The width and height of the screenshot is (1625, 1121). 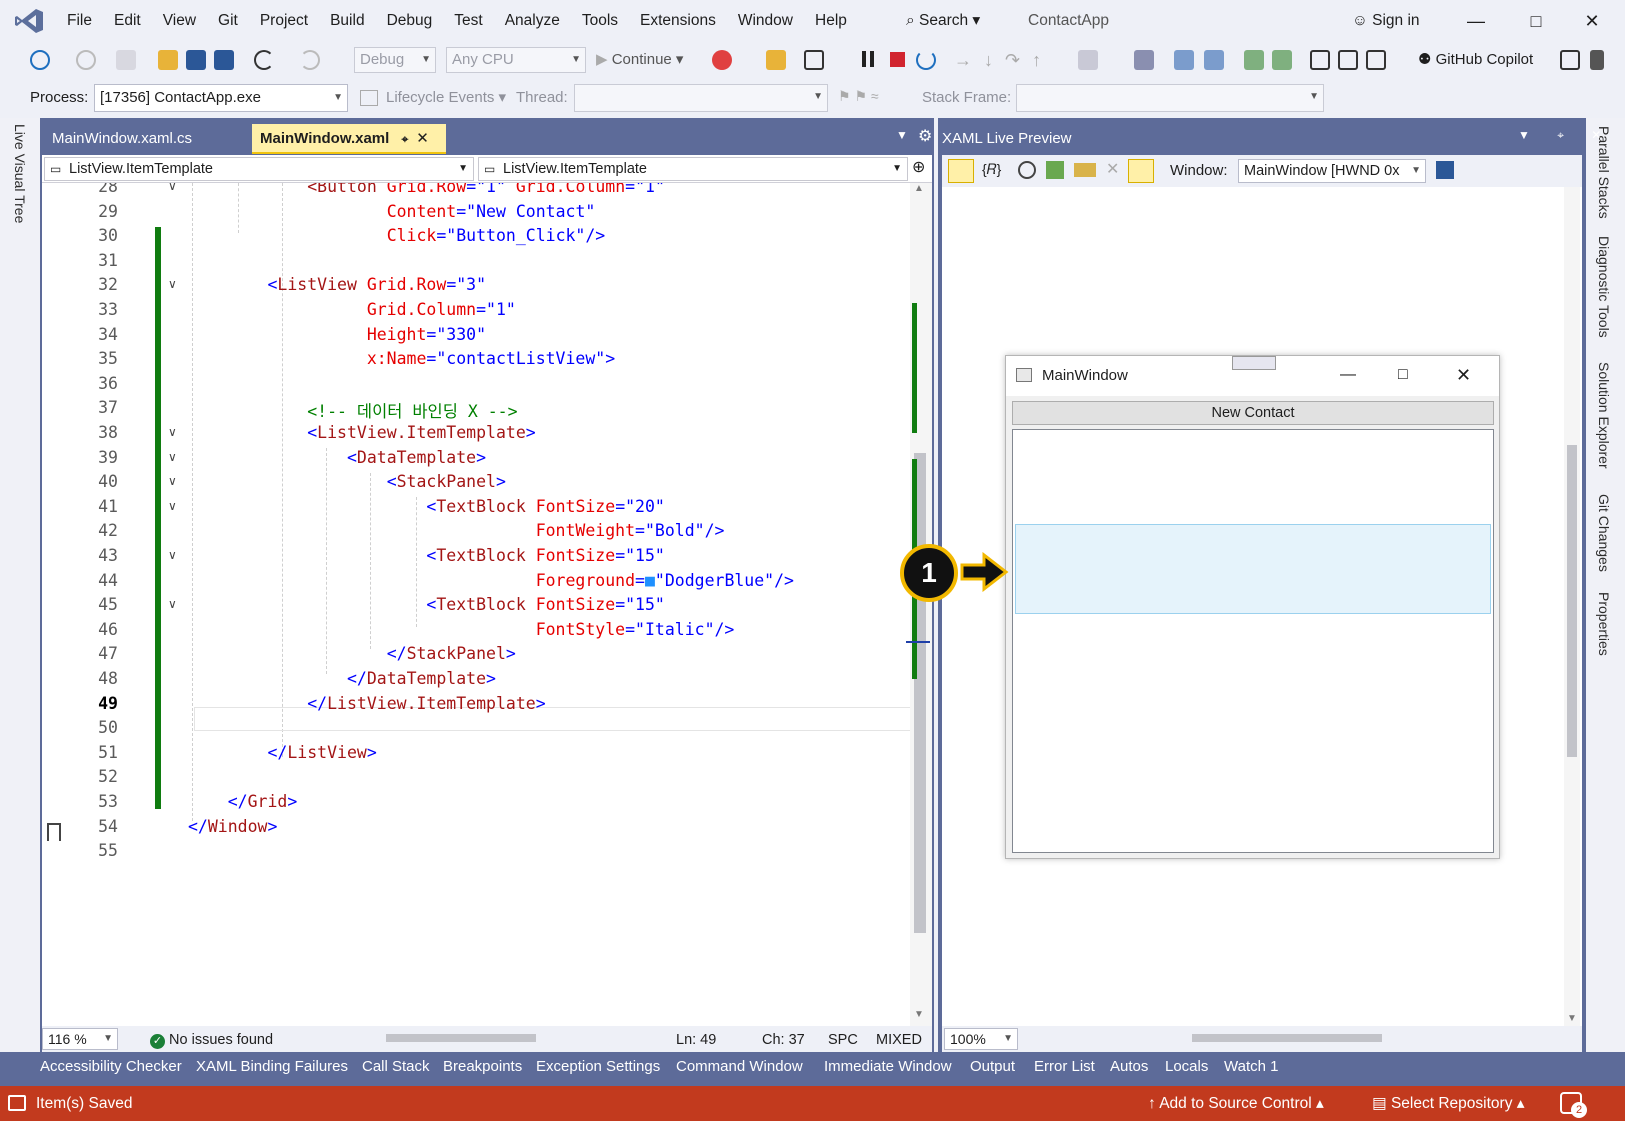 What do you see at coordinates (1253, 641) in the screenshot?
I see `contact-list-view` at bounding box center [1253, 641].